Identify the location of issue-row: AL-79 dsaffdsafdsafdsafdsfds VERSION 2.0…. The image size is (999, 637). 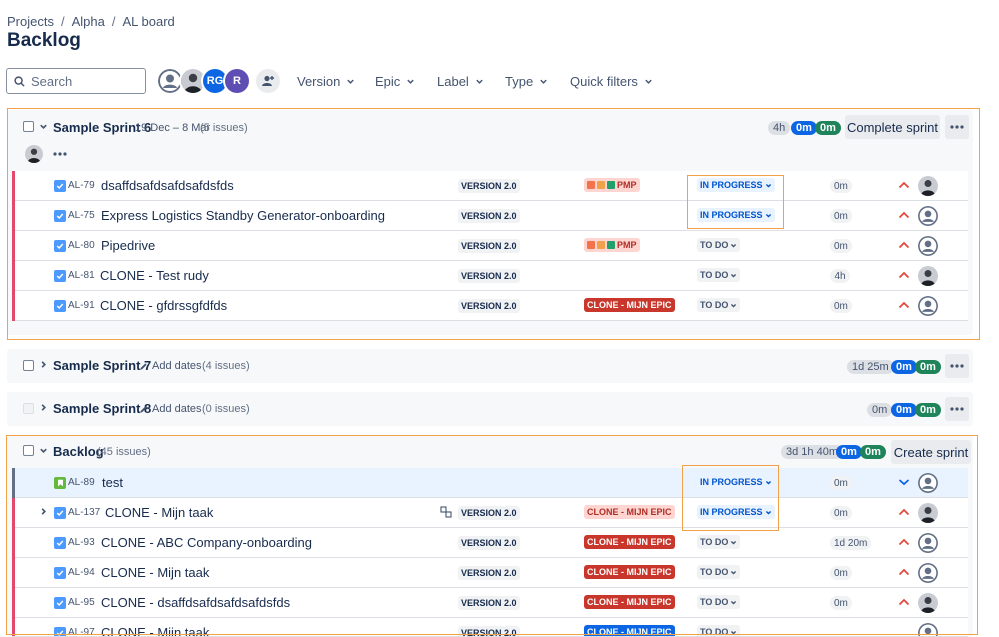
(490, 186).